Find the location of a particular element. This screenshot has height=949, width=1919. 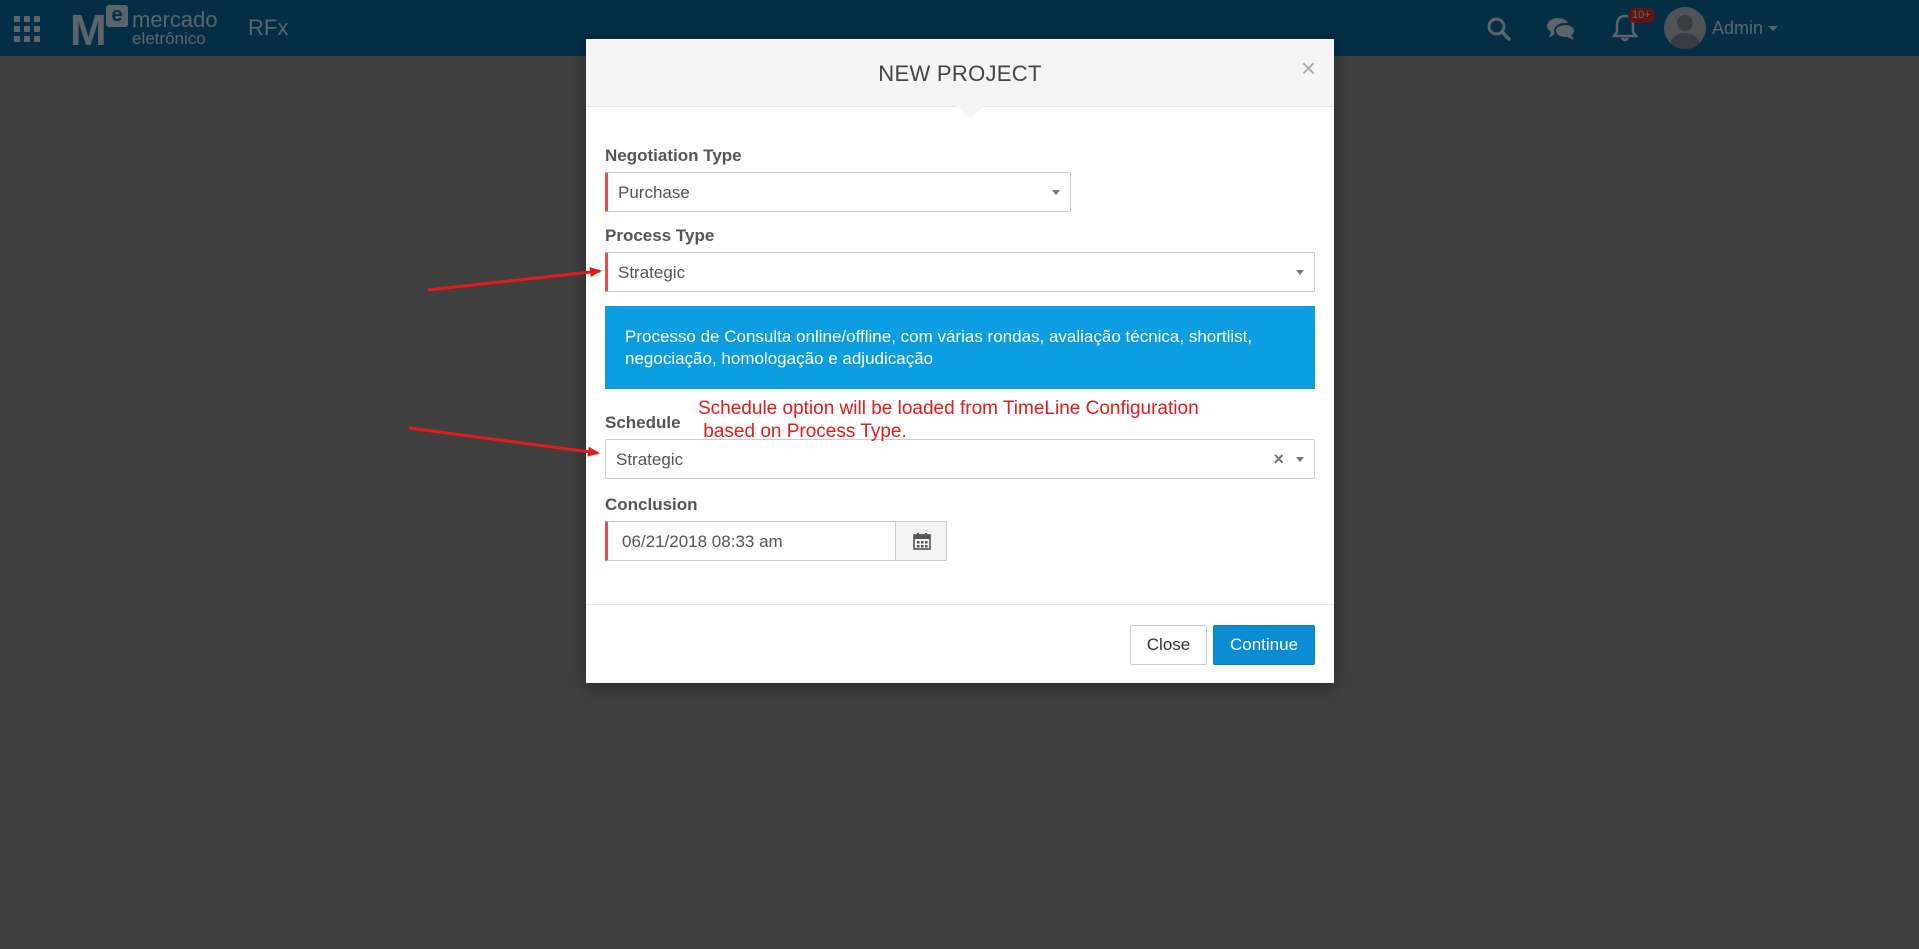

arrow-to-process-type is located at coordinates (514, 279).